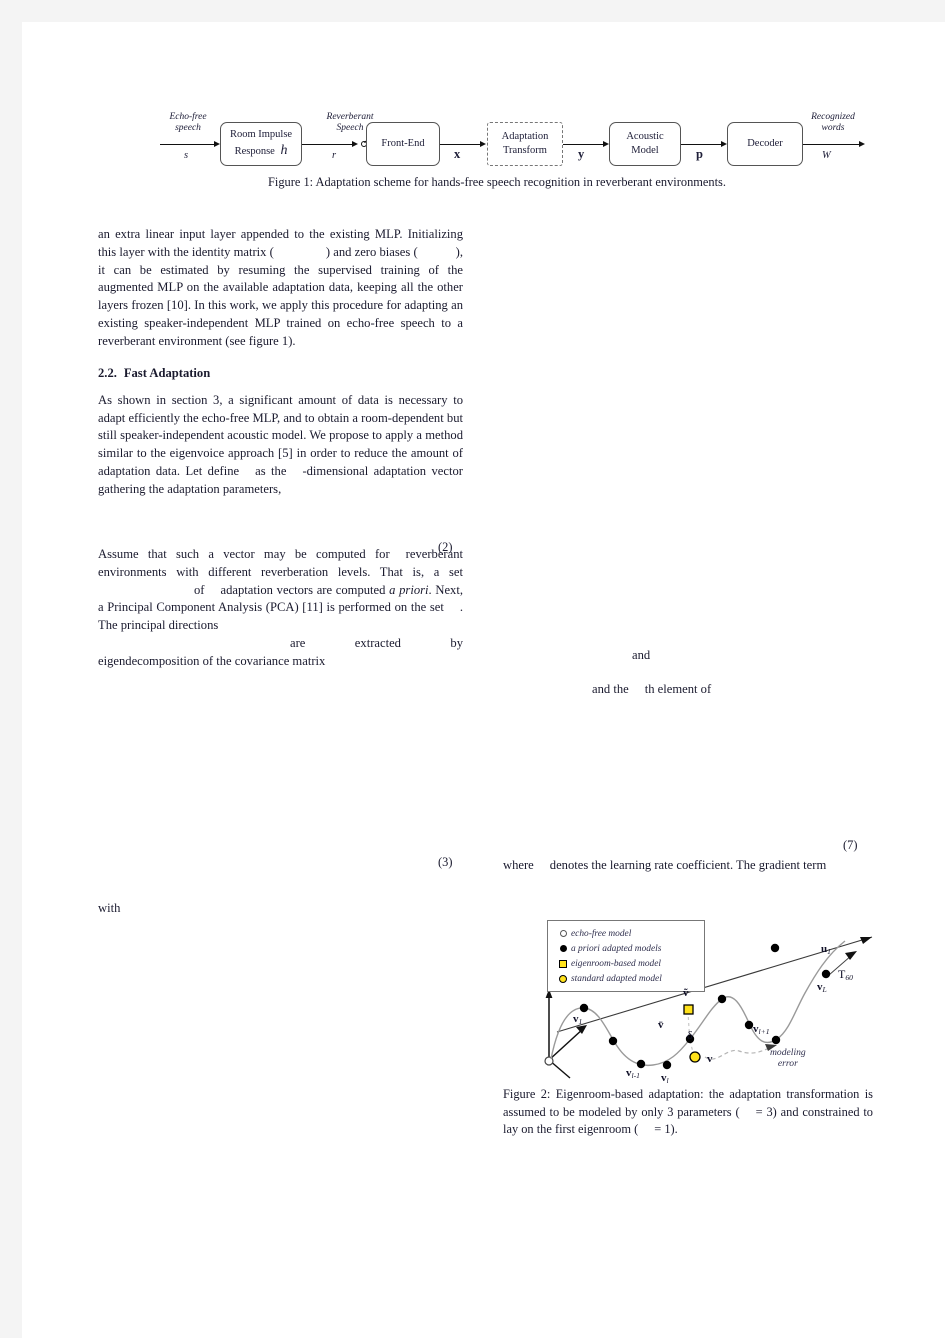  Describe the element at coordinates (850, 845) in the screenshot. I see `equation-number-7: (7)` at that location.